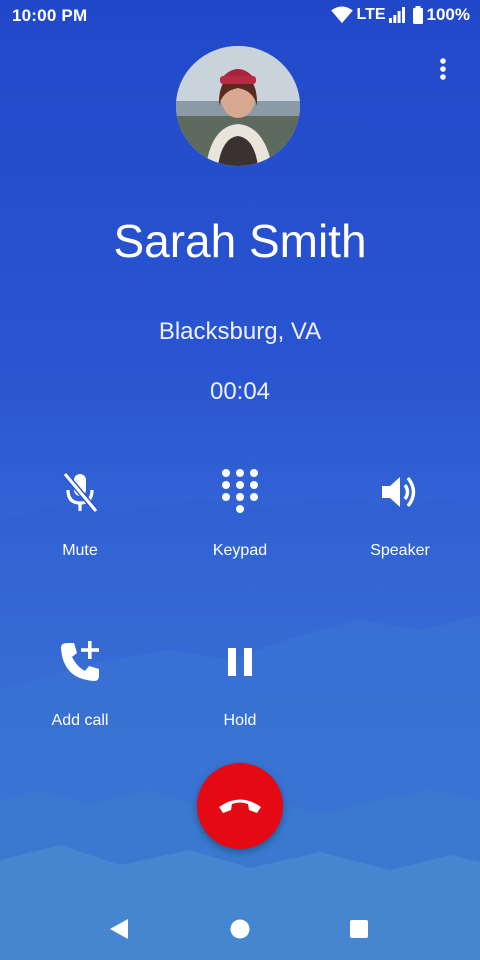 The width and height of the screenshot is (480, 960). I want to click on status-time: 10:00 PM, so click(50, 15).